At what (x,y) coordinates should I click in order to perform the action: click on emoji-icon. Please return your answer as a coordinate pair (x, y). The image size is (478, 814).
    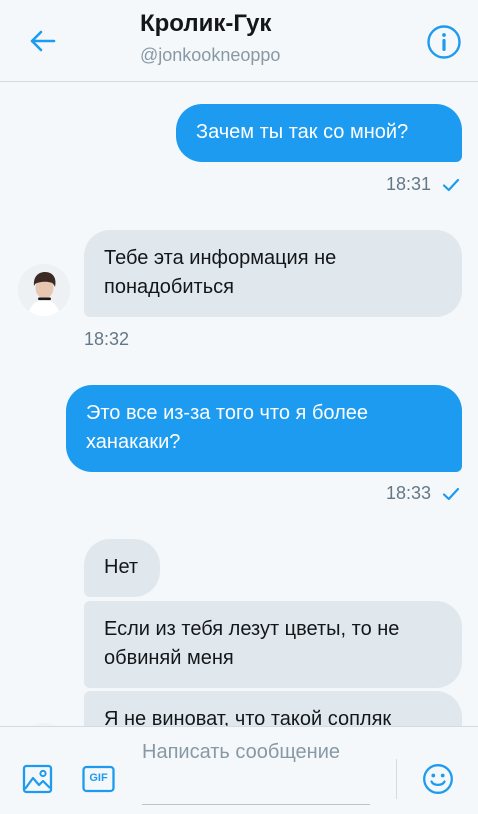
    Looking at the image, I should click on (438, 779).